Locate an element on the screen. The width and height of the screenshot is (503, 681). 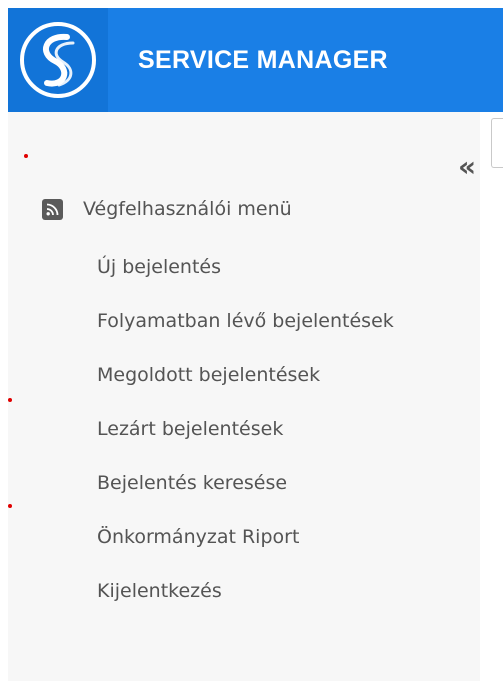
sidebar-item-search-ticket: Bejelentés keresése is located at coordinates (192, 483).